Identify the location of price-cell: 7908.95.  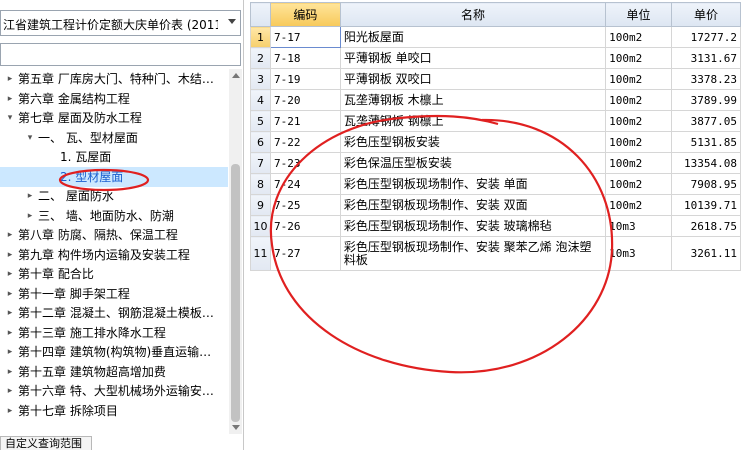
(705, 184).